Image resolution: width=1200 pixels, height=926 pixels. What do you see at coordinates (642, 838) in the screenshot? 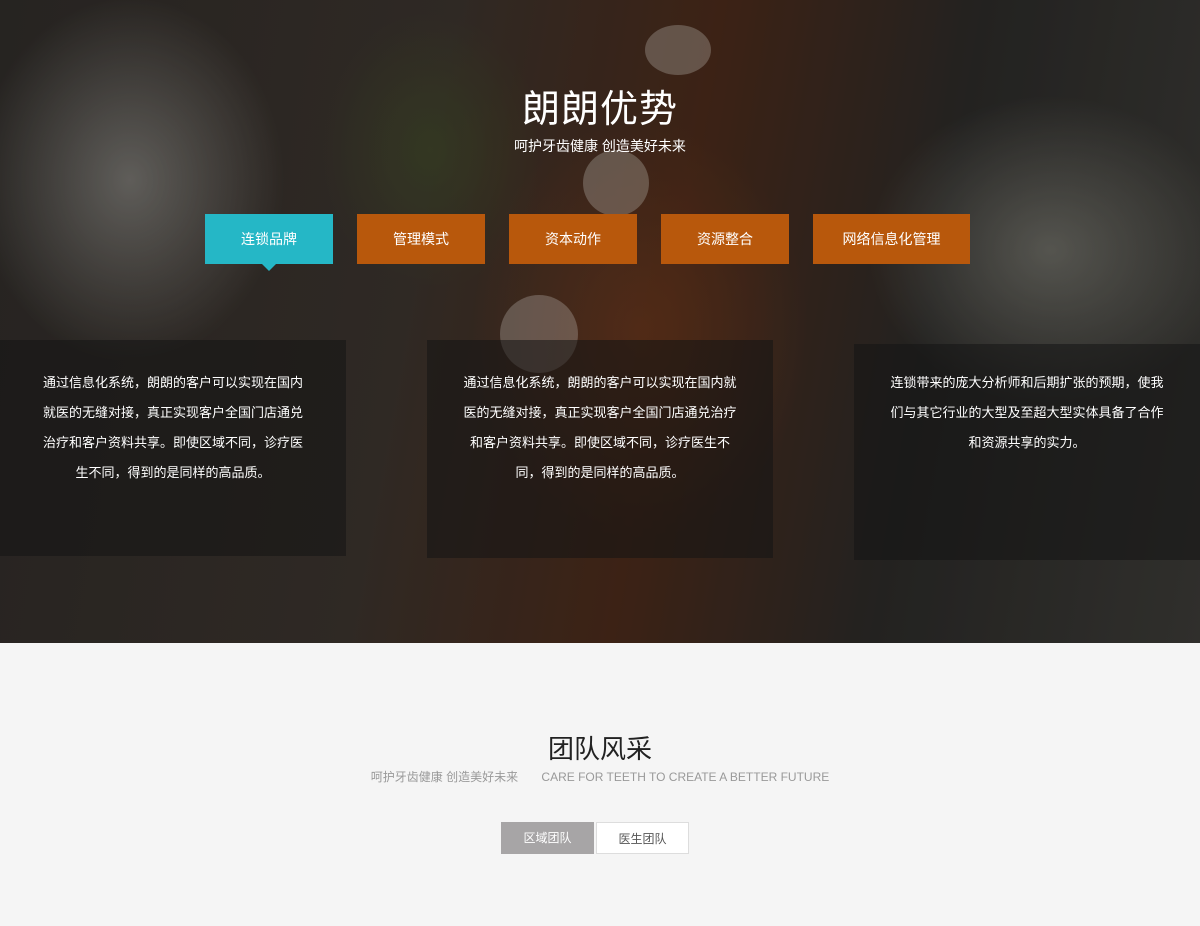
I see `doctor-team-button: 医生团队` at bounding box center [642, 838].